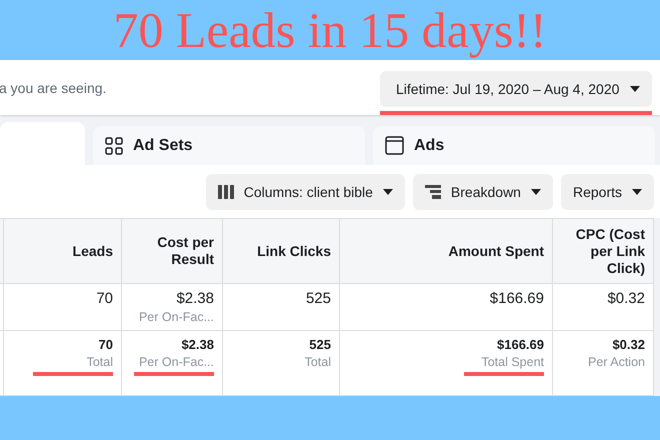  I want to click on tab: Ads, so click(514, 145).